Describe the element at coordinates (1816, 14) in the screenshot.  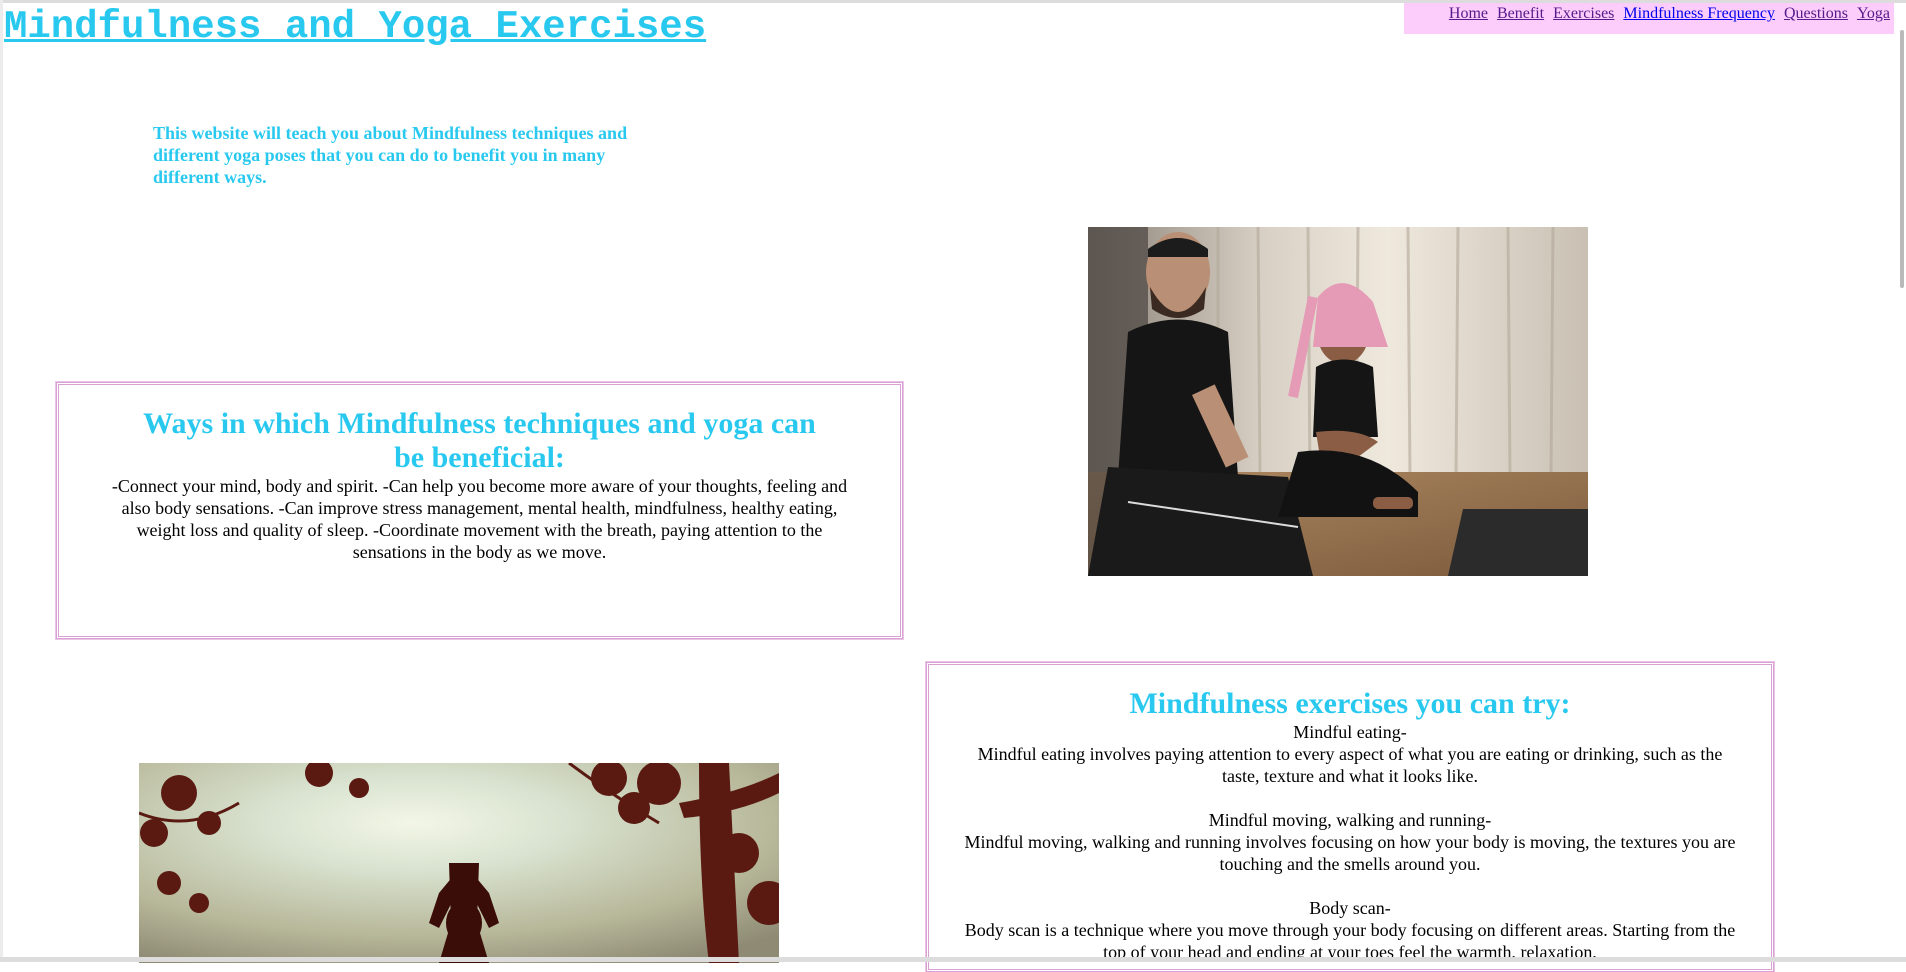
I see `nav-link-questions: Questions` at that location.